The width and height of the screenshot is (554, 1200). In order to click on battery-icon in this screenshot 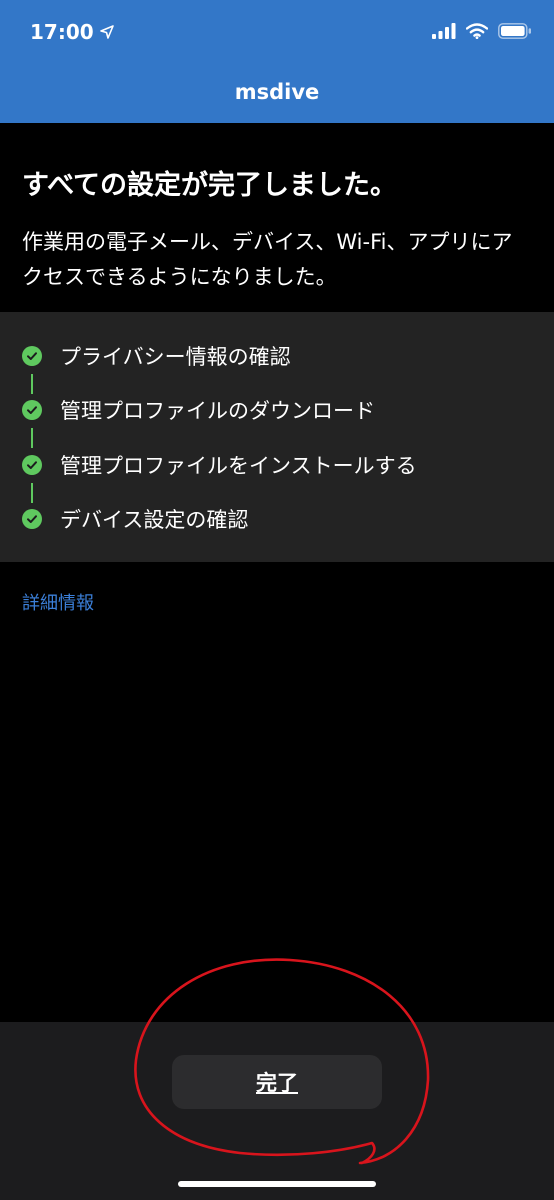, I will do `click(514, 31)`.